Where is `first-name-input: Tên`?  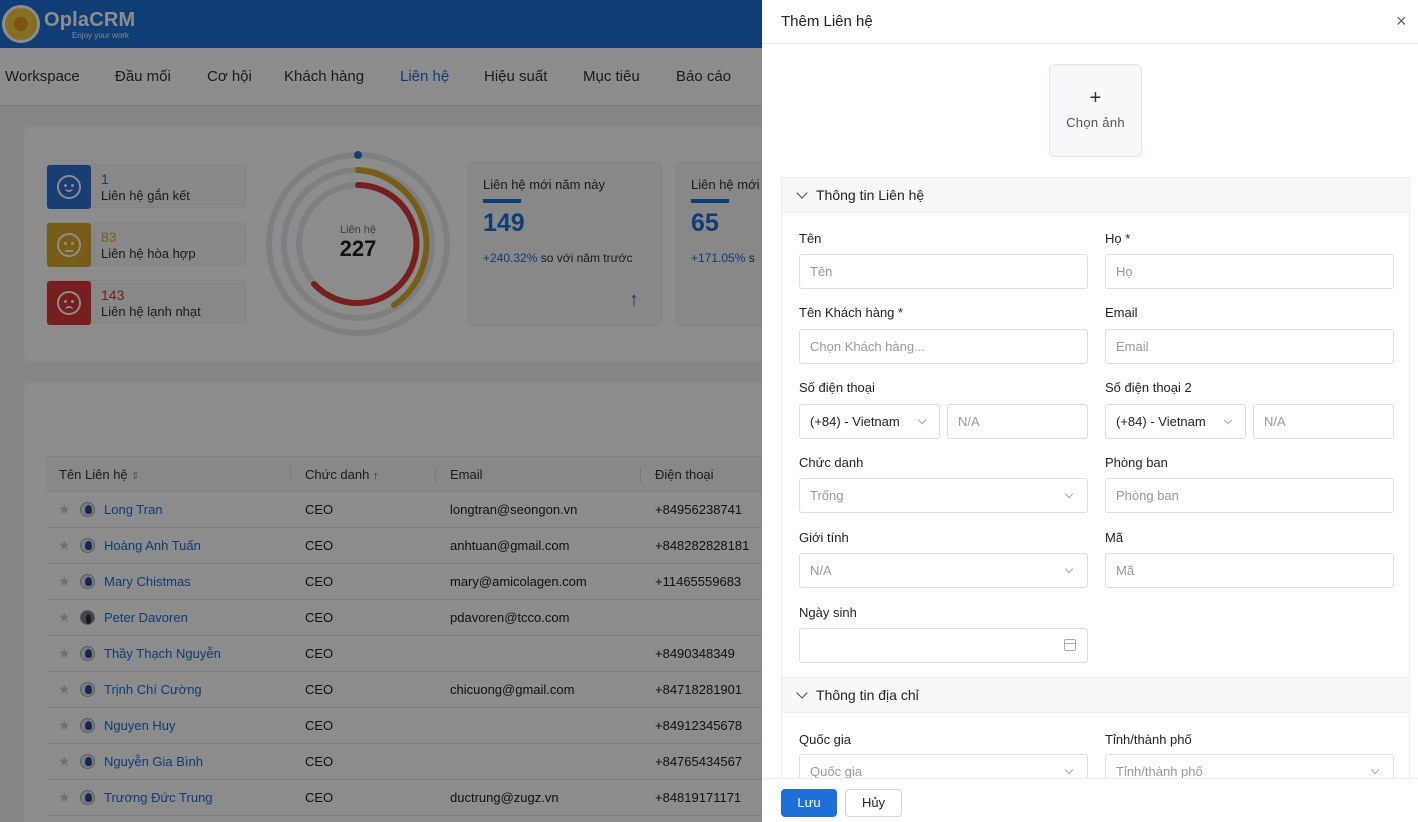
first-name-input: Tên is located at coordinates (943, 271).